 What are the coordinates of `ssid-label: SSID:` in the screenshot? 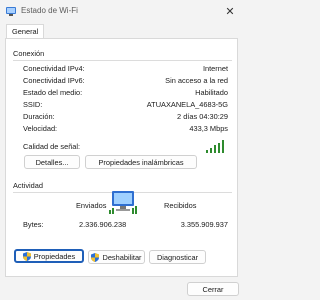 It's located at (33, 104).